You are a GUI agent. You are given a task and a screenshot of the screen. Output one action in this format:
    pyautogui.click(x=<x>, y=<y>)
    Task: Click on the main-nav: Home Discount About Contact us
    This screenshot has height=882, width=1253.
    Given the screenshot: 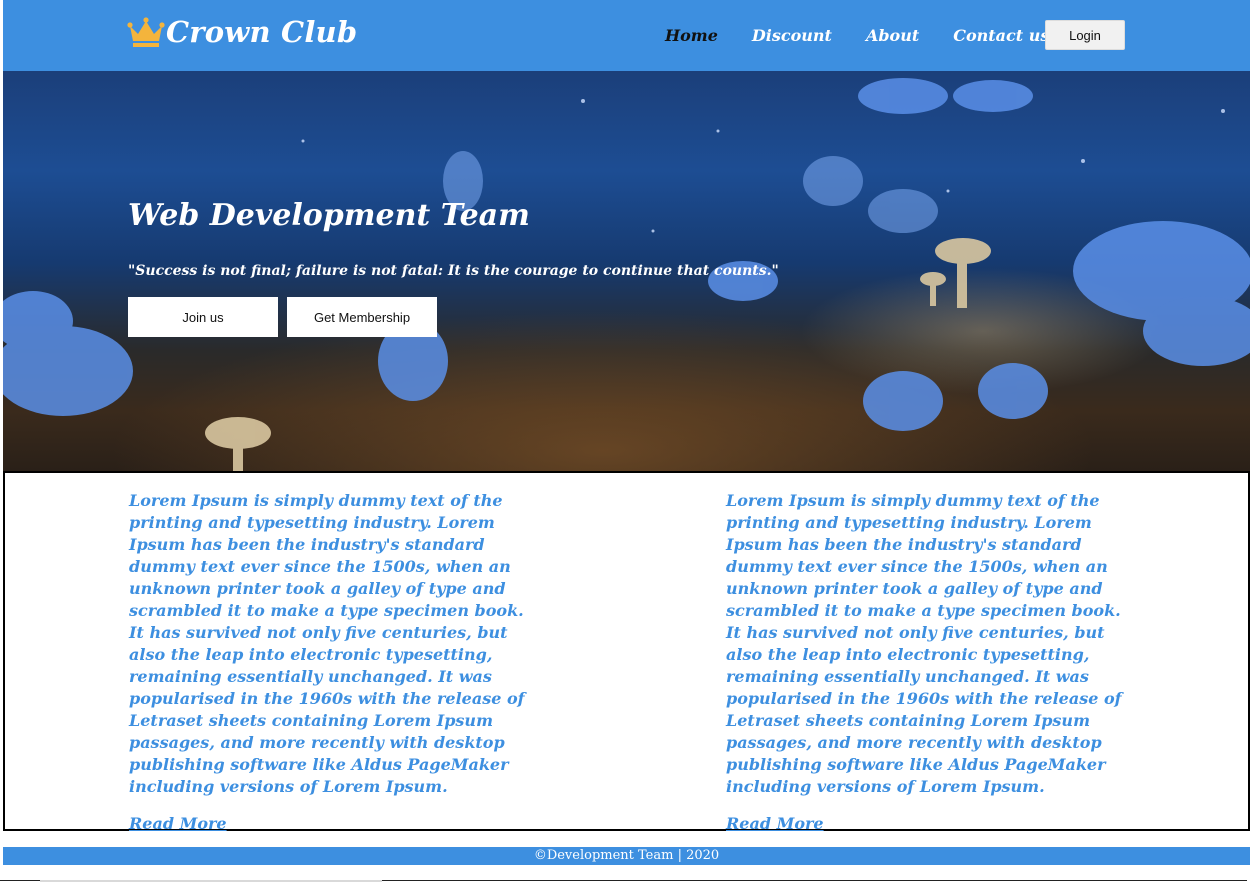 What is the action you would take?
    pyautogui.click(x=874, y=35)
    